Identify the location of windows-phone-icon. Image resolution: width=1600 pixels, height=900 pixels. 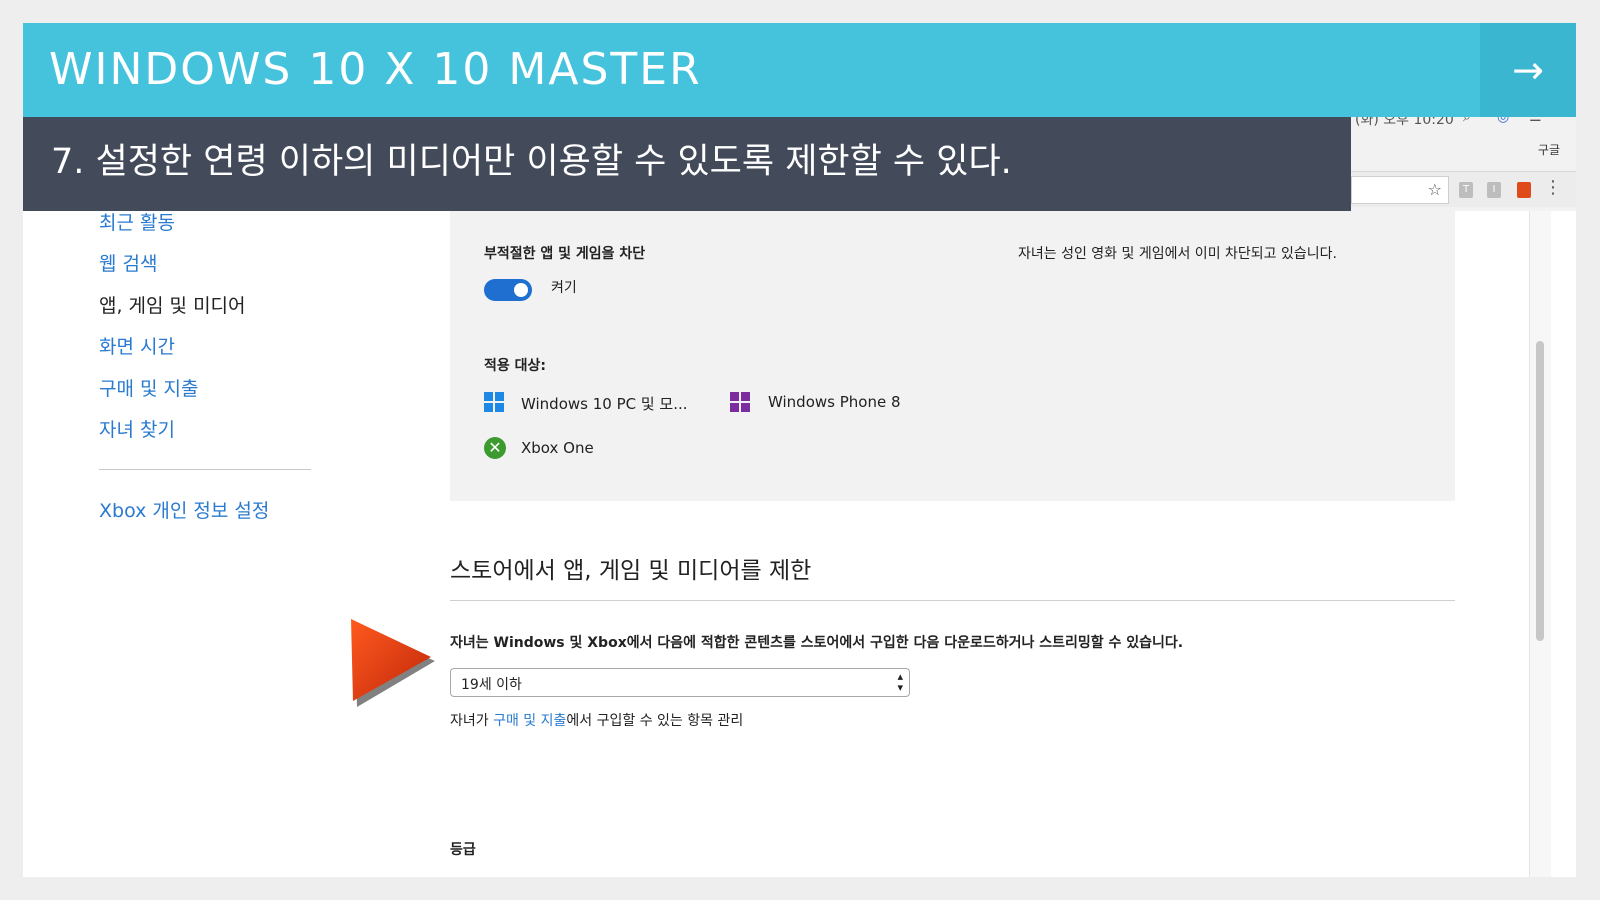
(740, 402).